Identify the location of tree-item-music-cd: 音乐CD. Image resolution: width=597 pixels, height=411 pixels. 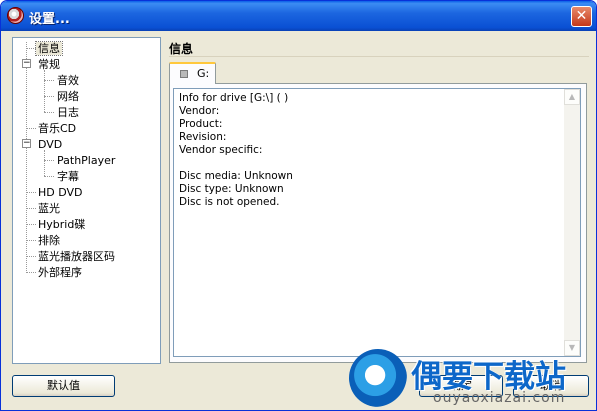
(57, 128).